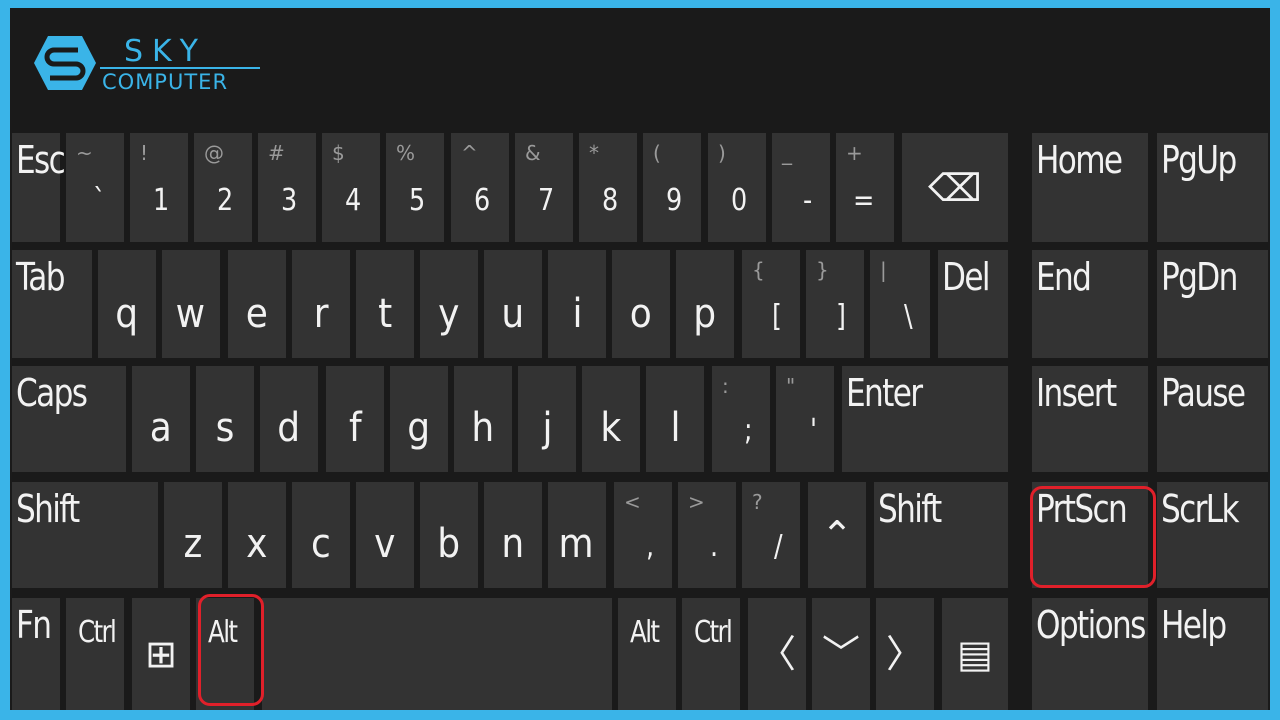 The height and width of the screenshot is (720, 1280). Describe the element at coordinates (321, 304) in the screenshot. I see `key-r: r` at that location.